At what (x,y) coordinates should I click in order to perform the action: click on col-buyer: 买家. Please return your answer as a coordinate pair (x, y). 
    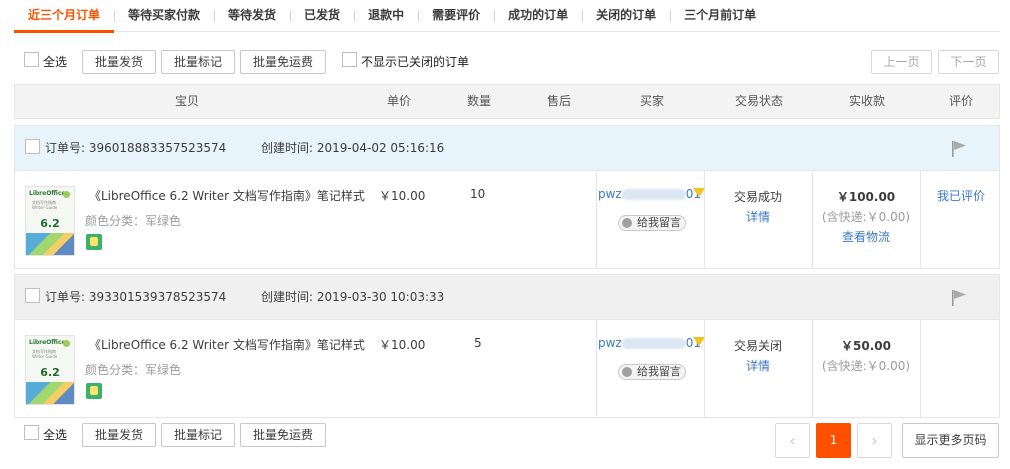
    Looking at the image, I should click on (651, 101).